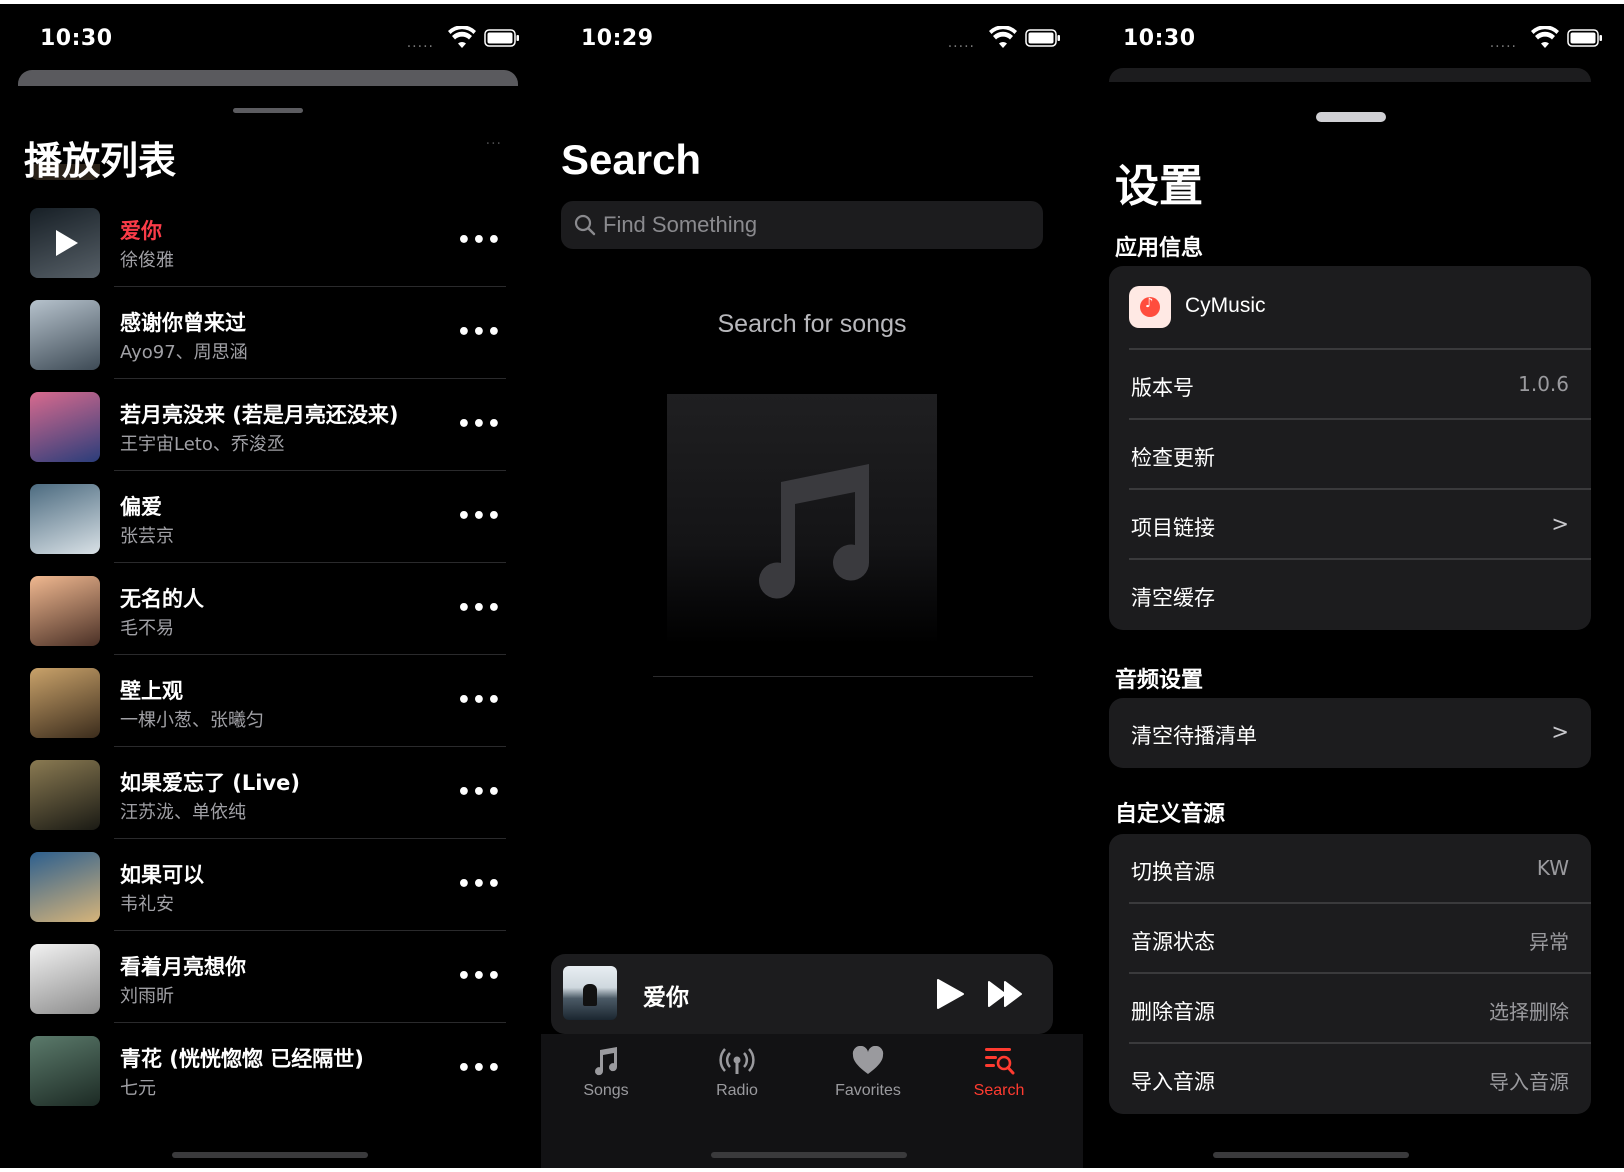  What do you see at coordinates (141, 507) in the screenshot?
I see `song-title: 偏爱` at bounding box center [141, 507].